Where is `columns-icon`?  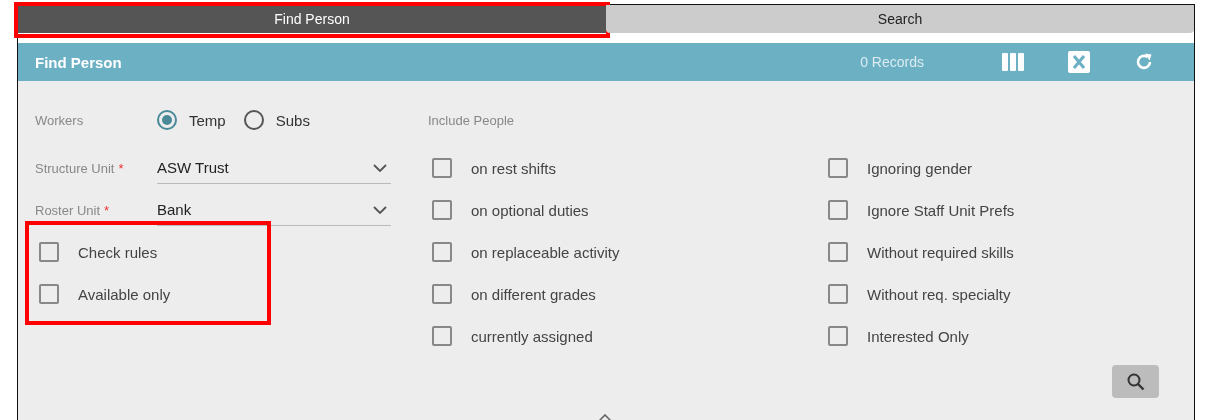
columns-icon is located at coordinates (1013, 62).